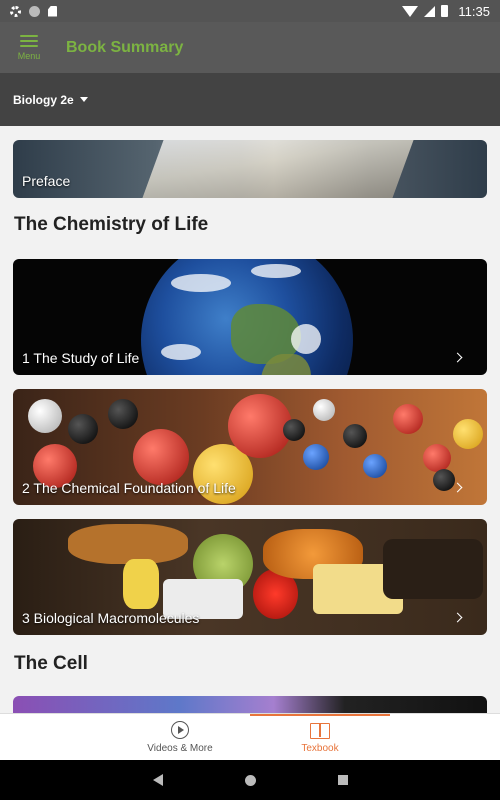 The height and width of the screenshot is (800, 500). Describe the element at coordinates (111, 618) in the screenshot. I see `card-label: 3 Biological Macromolecules` at that location.